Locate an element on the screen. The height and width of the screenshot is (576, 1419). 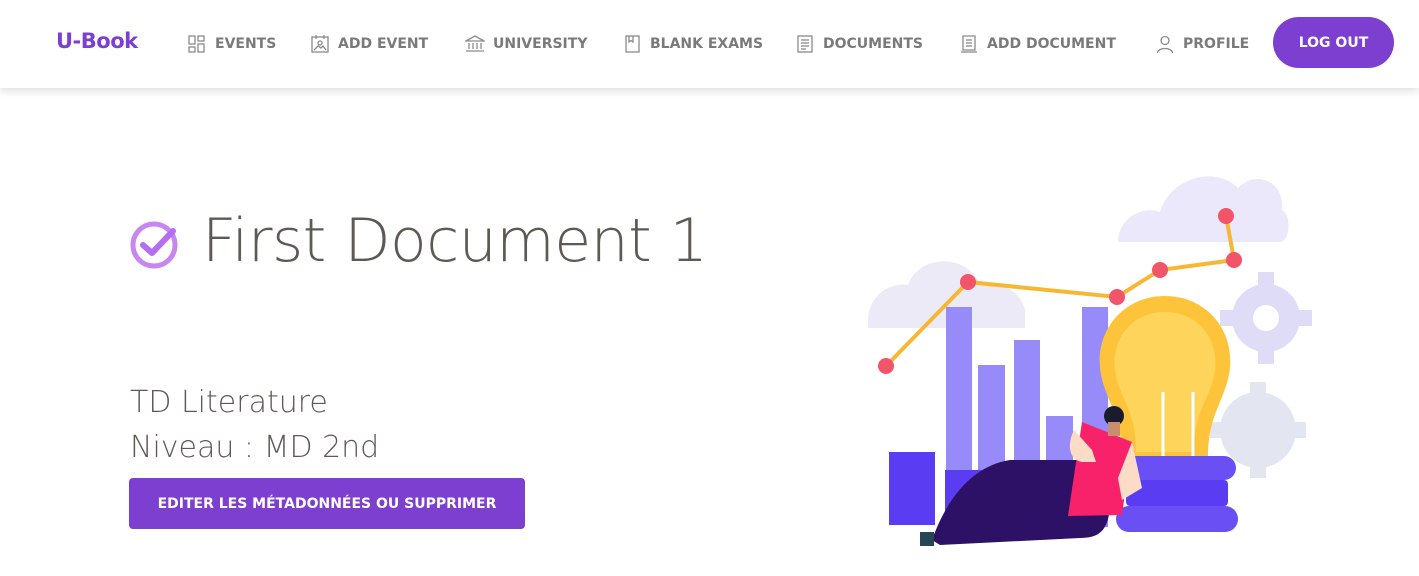
nav-blank-exams-label: BLANK EXAMS is located at coordinates (707, 44).